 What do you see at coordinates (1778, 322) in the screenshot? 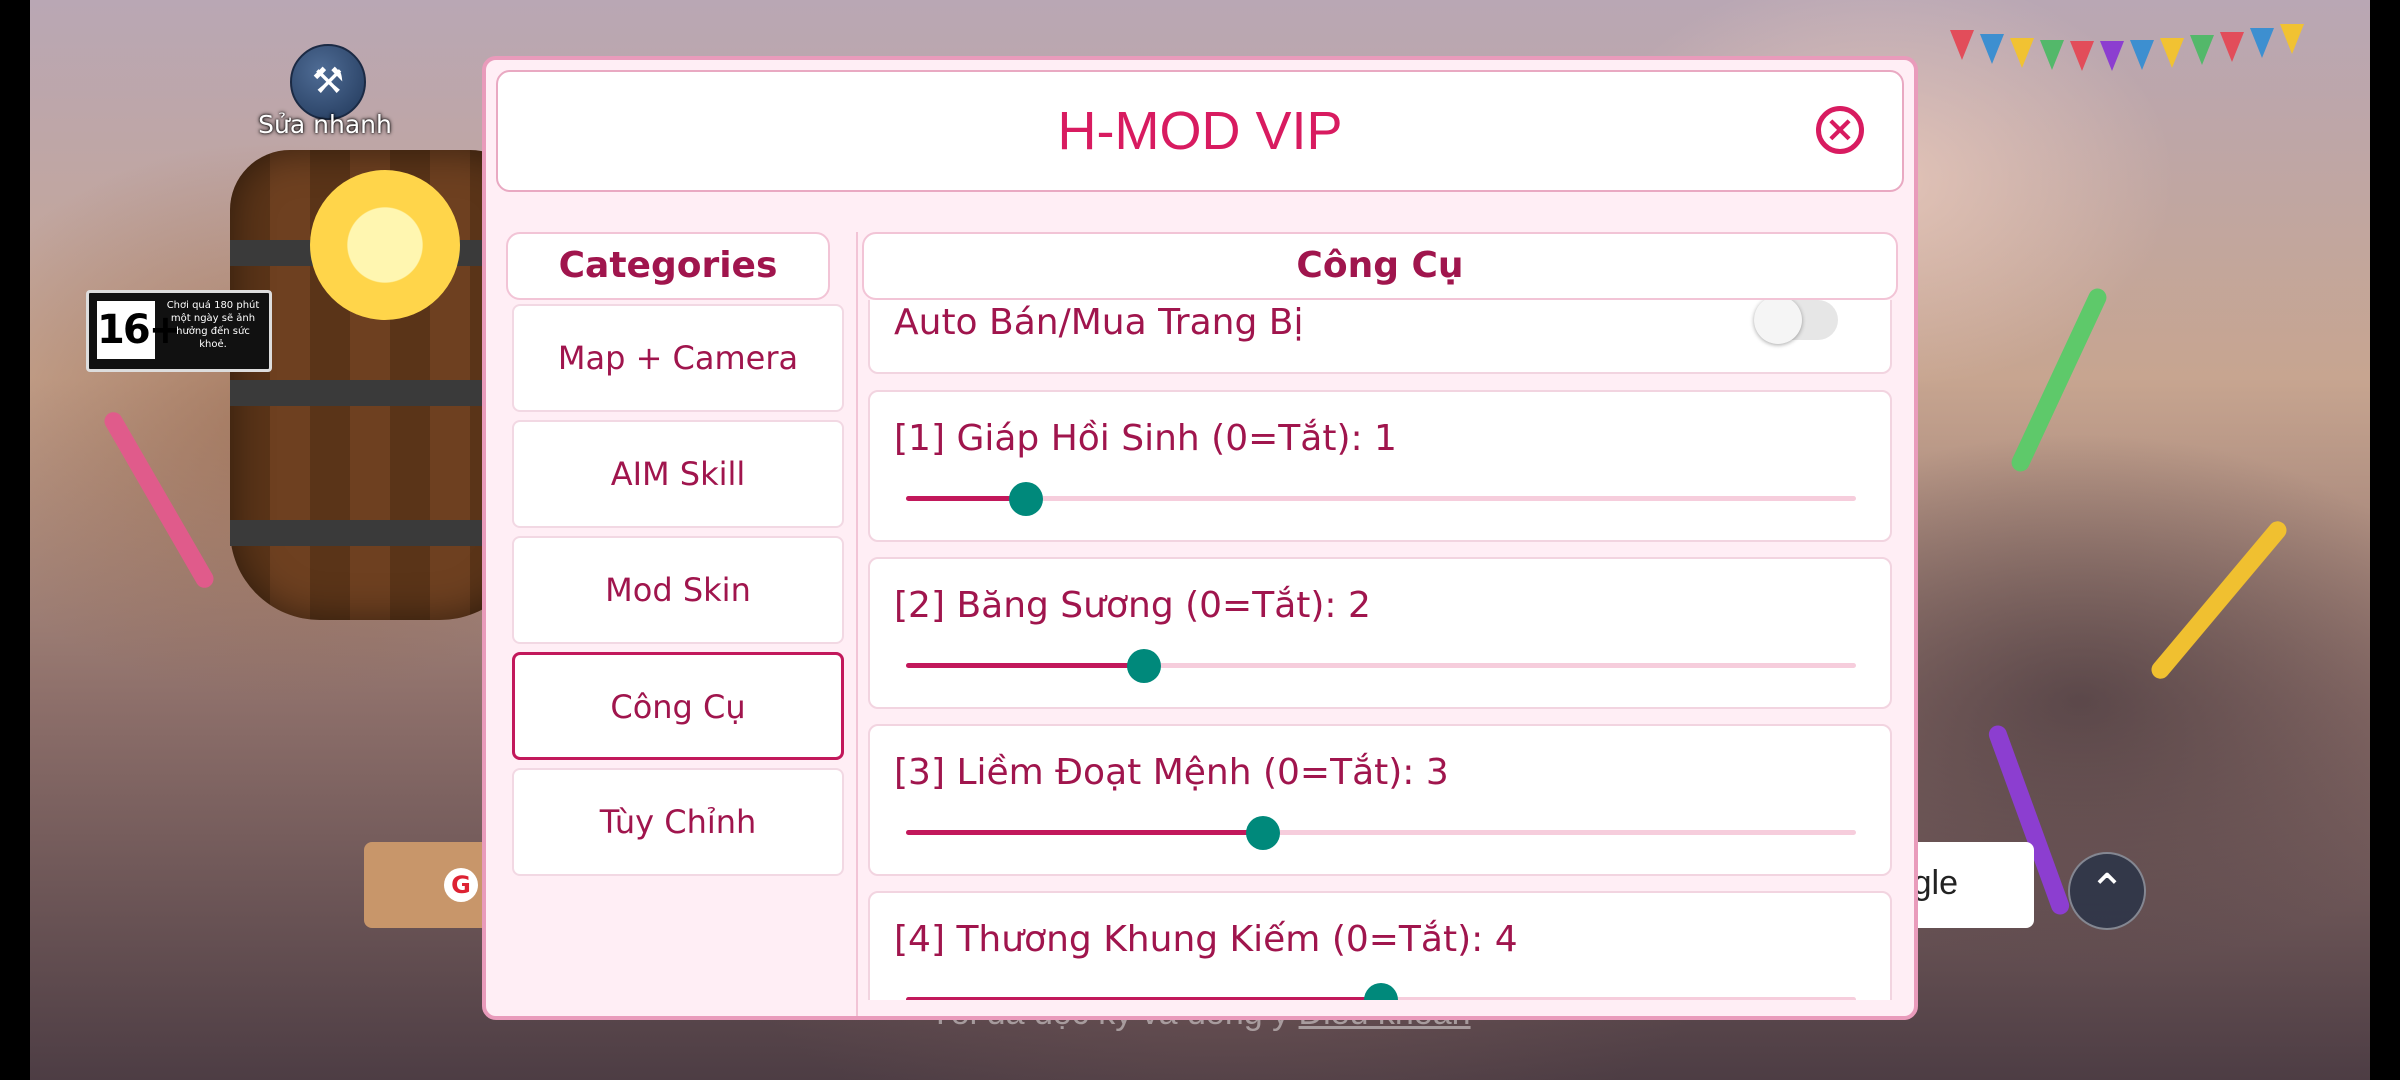
I see `toggle-knob` at bounding box center [1778, 322].